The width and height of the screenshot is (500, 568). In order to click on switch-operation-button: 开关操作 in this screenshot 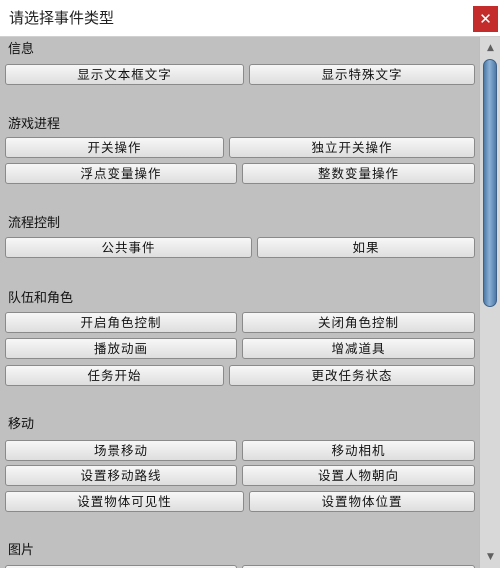, I will do `click(114, 147)`.